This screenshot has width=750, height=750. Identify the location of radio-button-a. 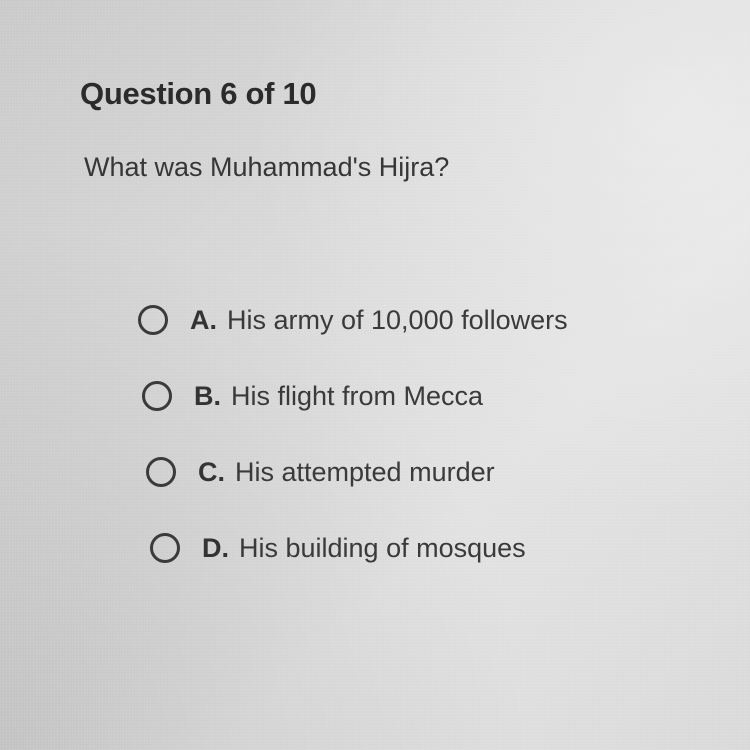
(153, 320).